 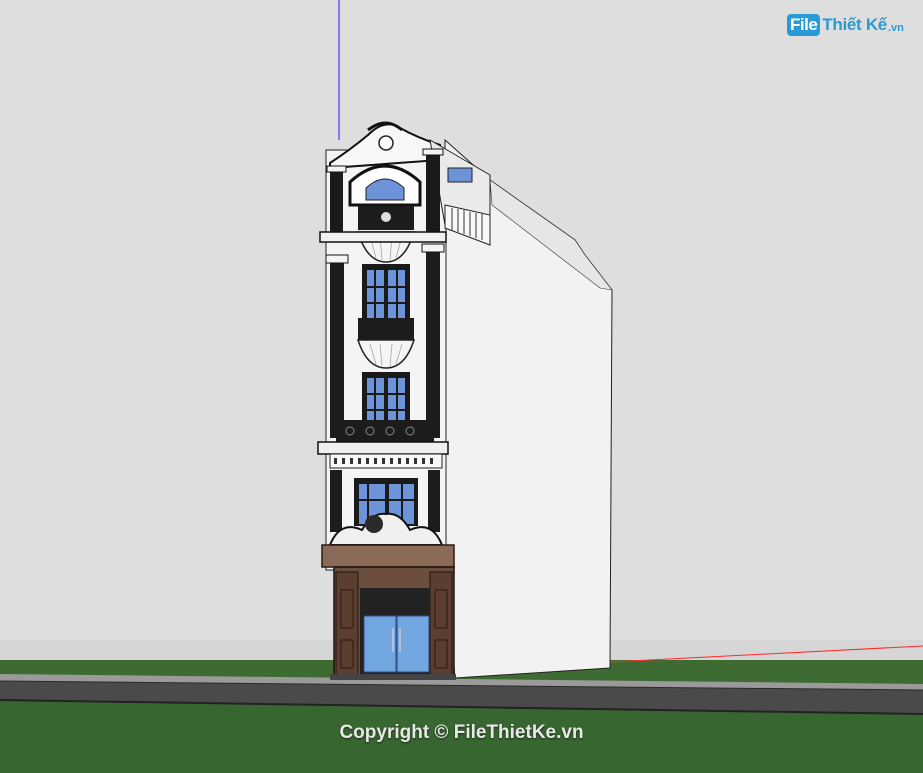 What do you see at coordinates (895, 28) in the screenshot?
I see `logo-tld-text: .vn` at bounding box center [895, 28].